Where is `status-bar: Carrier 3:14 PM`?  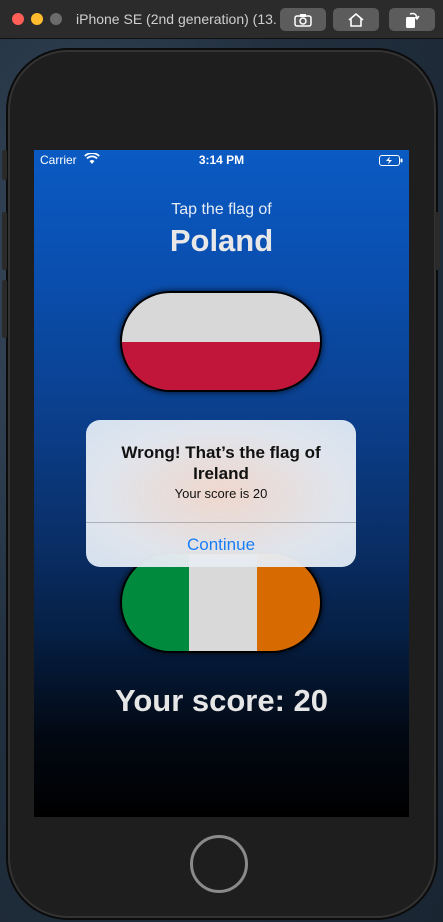
status-bar: Carrier 3:14 PM is located at coordinates (221, 160).